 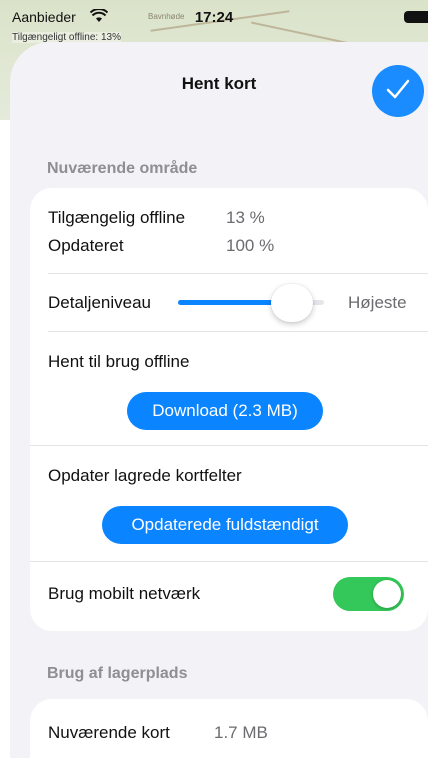 I want to click on section-header-current-area: Nuværende område, so click(x=122, y=168).